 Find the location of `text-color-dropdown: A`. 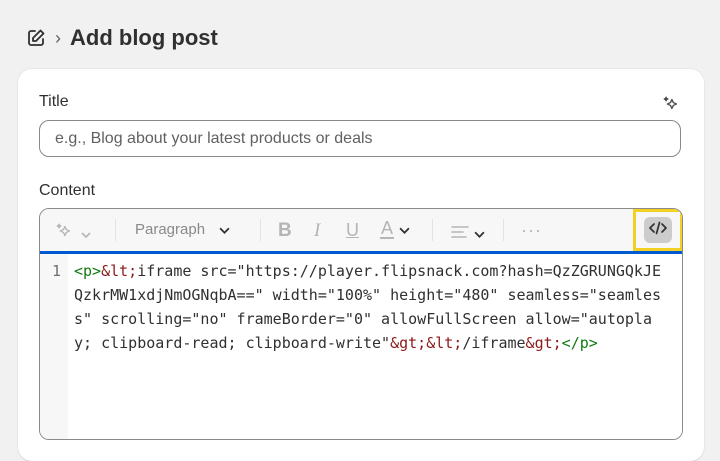

text-color-dropdown: A is located at coordinates (395, 228).